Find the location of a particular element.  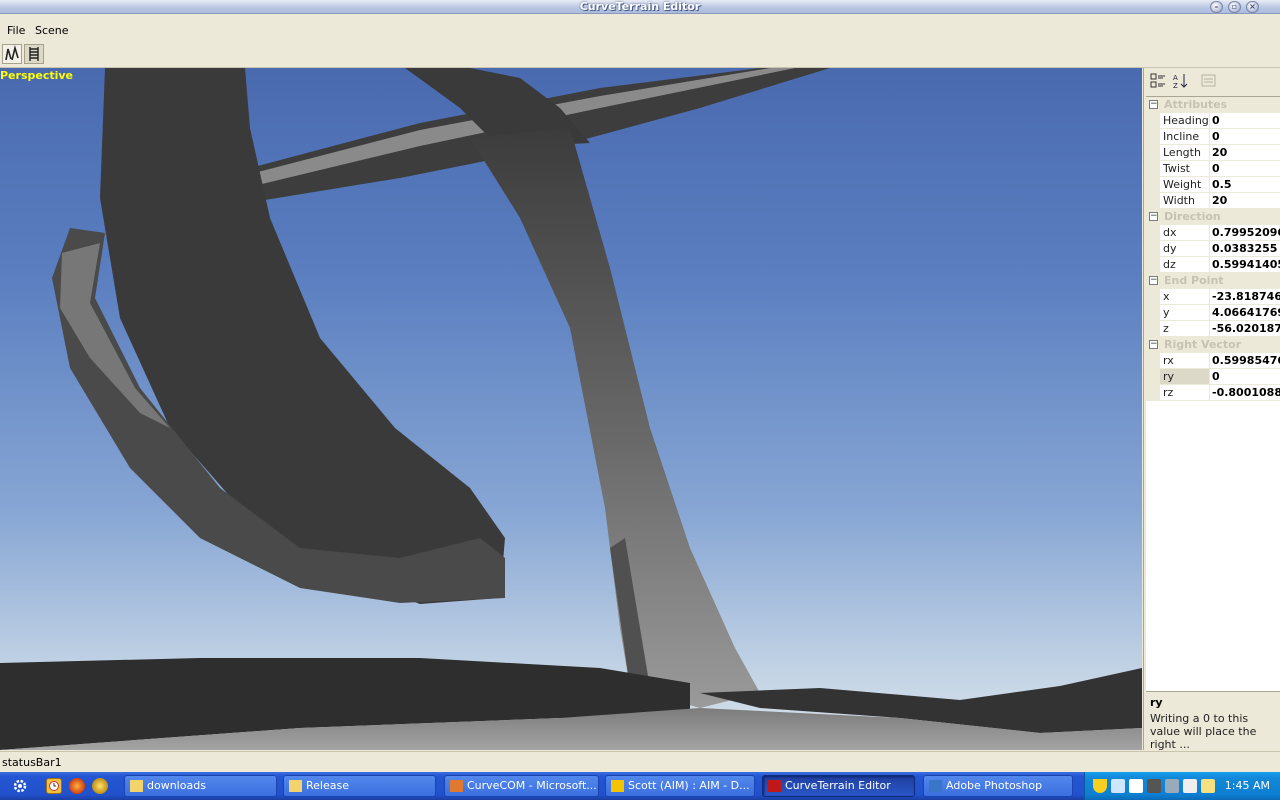

clock-app-icon is located at coordinates (54, 786).